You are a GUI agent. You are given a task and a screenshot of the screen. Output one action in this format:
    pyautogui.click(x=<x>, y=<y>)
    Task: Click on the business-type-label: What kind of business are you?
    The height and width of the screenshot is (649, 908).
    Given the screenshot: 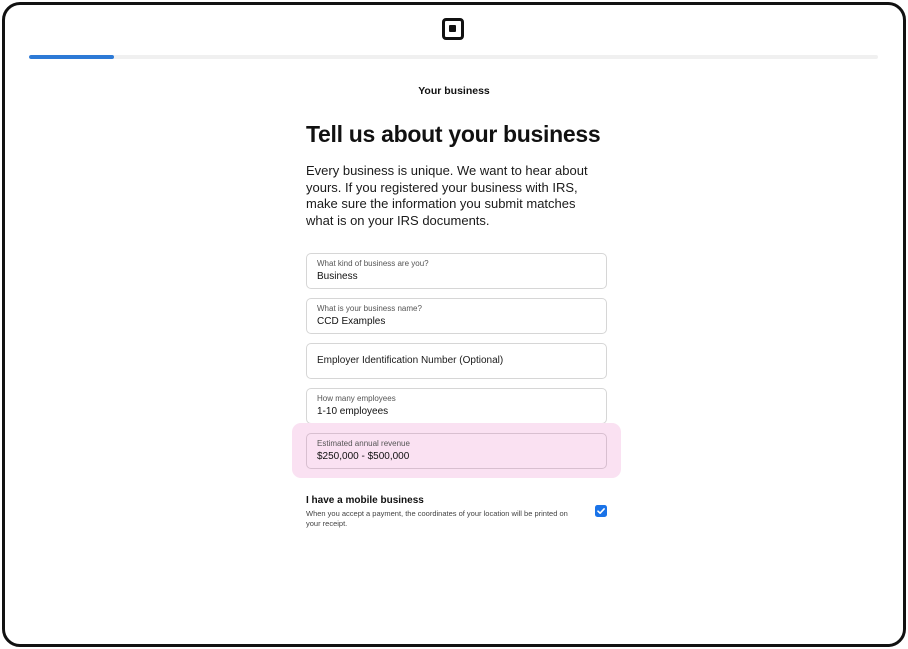 What is the action you would take?
    pyautogui.click(x=373, y=263)
    